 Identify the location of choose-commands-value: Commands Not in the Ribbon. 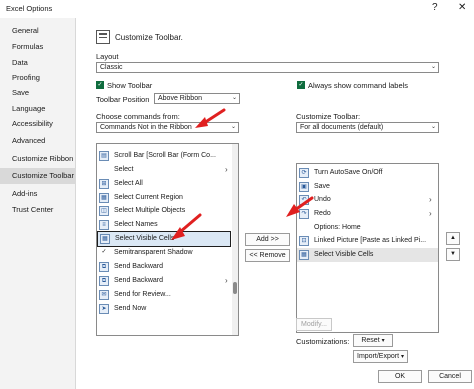
(146, 127).